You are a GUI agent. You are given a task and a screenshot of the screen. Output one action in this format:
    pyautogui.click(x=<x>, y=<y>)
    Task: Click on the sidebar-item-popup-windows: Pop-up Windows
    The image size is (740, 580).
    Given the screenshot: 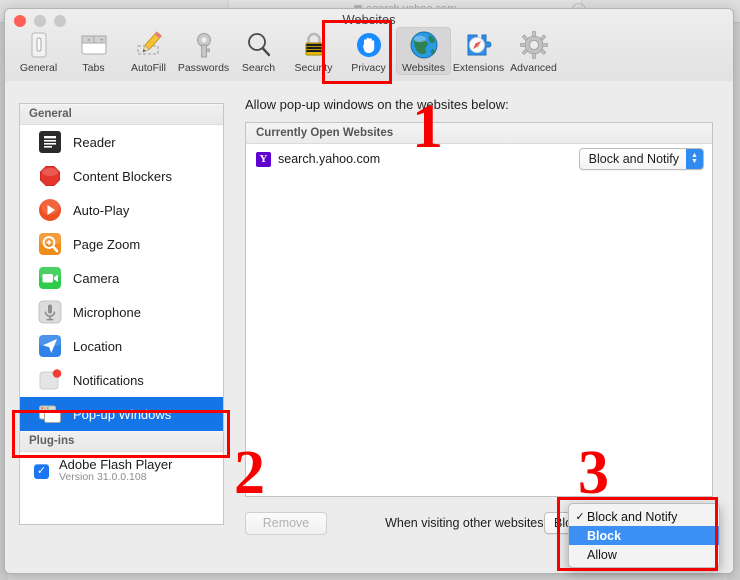 What is the action you would take?
    pyautogui.click(x=121, y=414)
    